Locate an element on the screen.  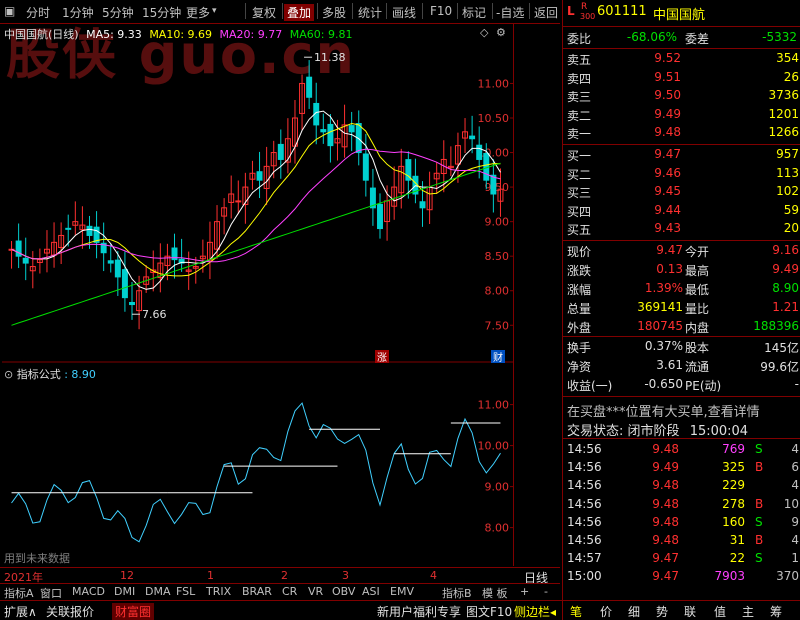
tick-price: 9.48 is located at coordinates (665, 540).